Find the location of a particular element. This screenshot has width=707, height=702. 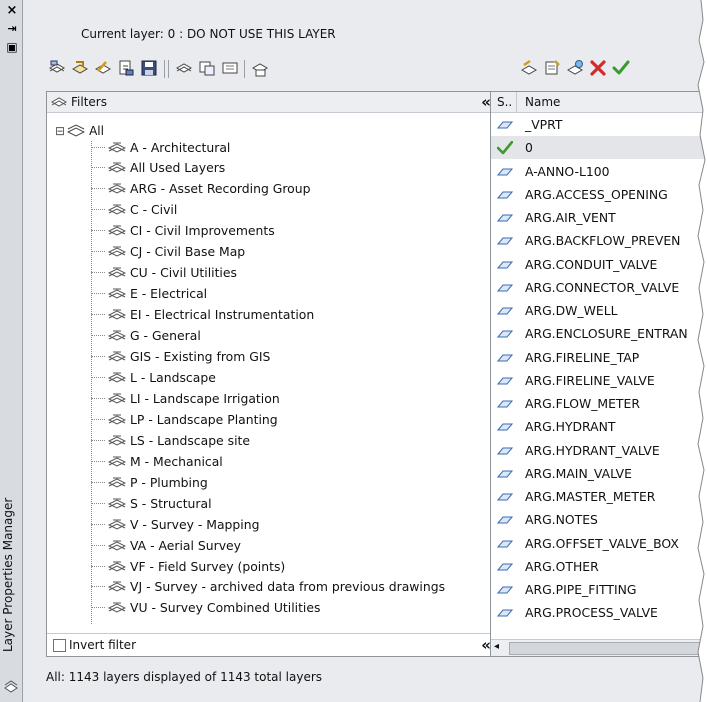

current-layer-check-icon is located at coordinates (505, 147).